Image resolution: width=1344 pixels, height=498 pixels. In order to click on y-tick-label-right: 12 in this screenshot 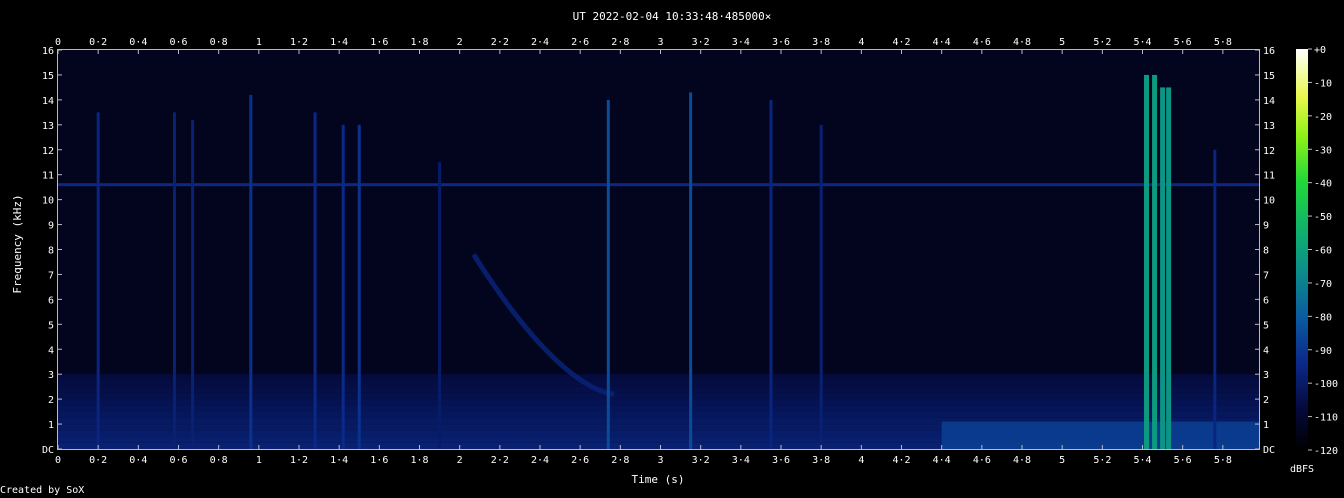, I will do `click(1269, 151)`.